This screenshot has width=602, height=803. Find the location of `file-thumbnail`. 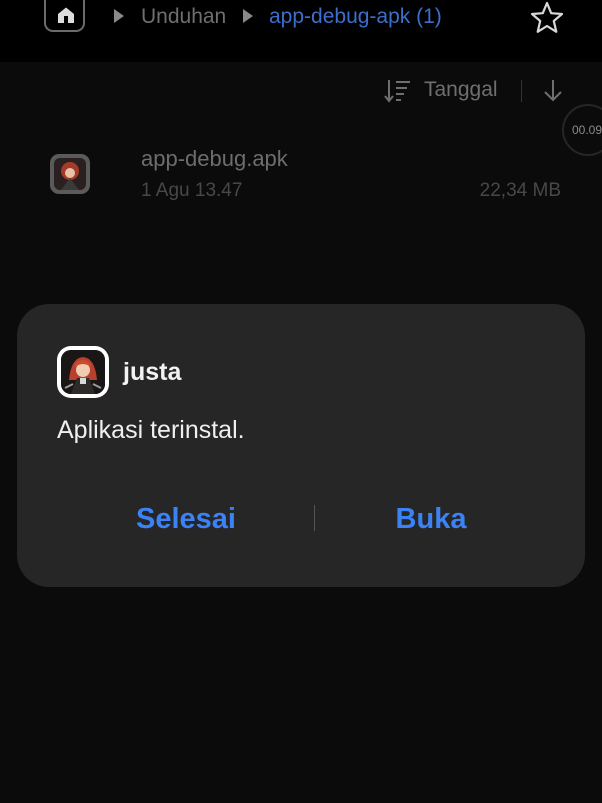

file-thumbnail is located at coordinates (70, 174).